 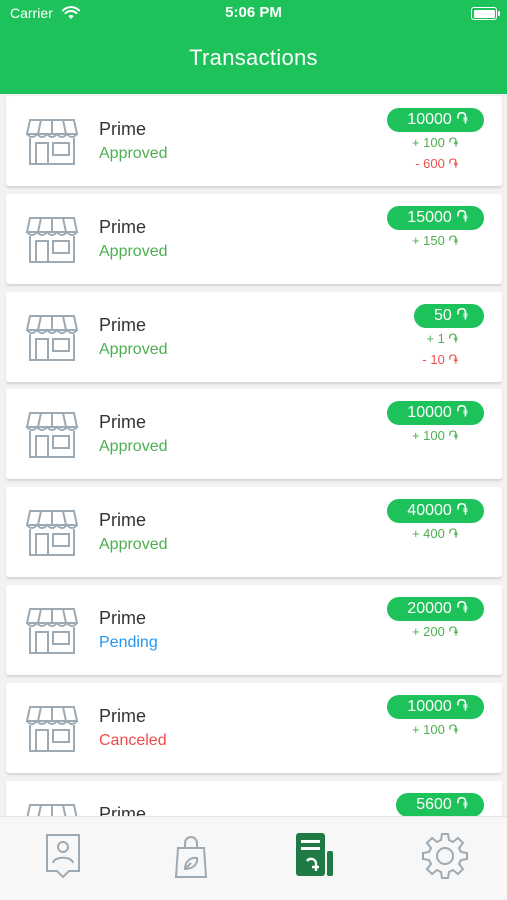 What do you see at coordinates (435, 511) in the screenshot?
I see `amount-badge: 40000 ֏` at bounding box center [435, 511].